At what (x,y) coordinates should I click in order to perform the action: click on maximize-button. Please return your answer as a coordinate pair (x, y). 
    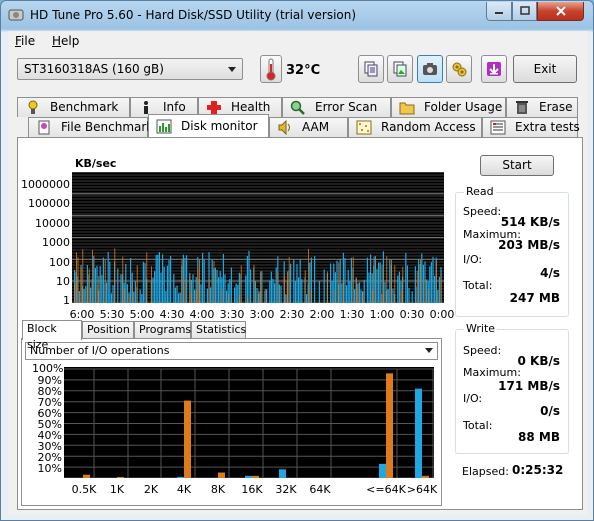
    Looking at the image, I should click on (524, 11).